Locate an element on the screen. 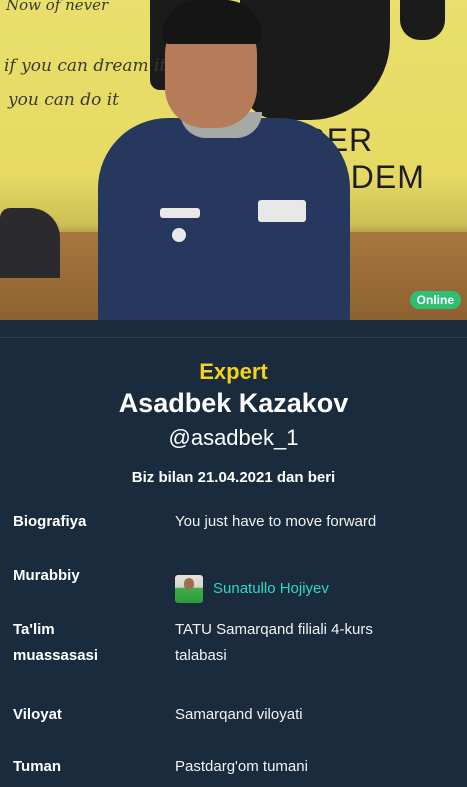 The image size is (467, 787). rank-label: Expert is located at coordinates (233, 371).